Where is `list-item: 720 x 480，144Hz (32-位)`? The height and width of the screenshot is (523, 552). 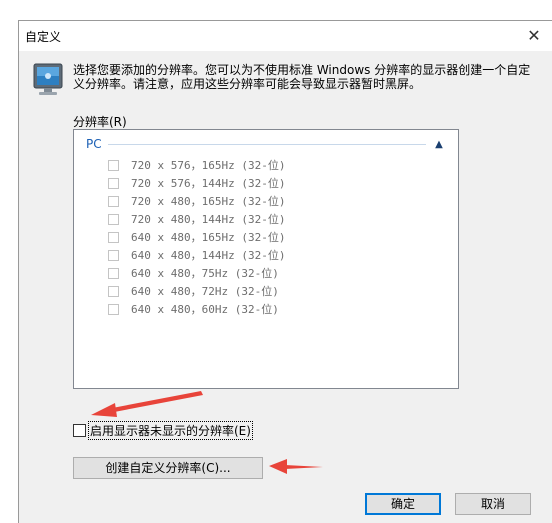 list-item: 720 x 480，144Hz (32-位) is located at coordinates (196, 219).